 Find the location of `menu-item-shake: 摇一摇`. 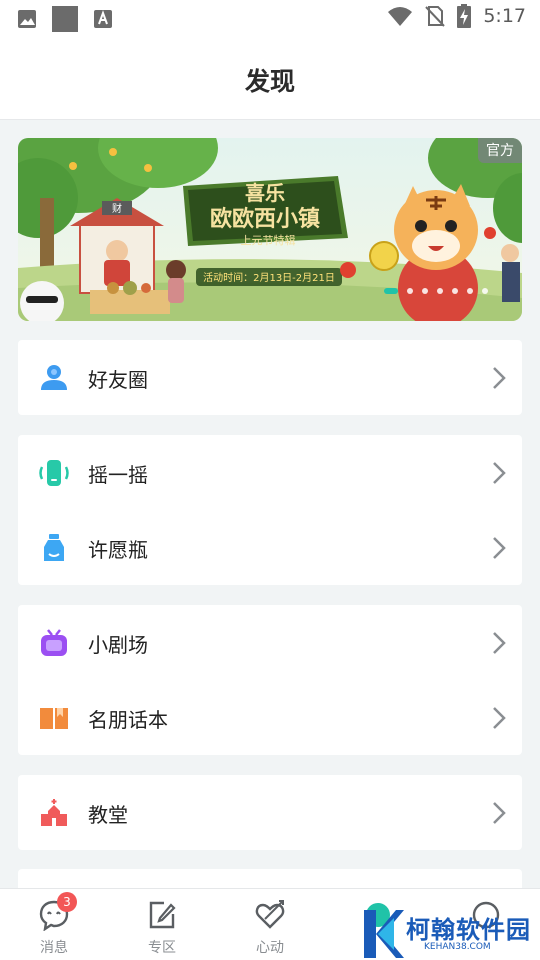

menu-item-shake: 摇一摇 is located at coordinates (270, 472).